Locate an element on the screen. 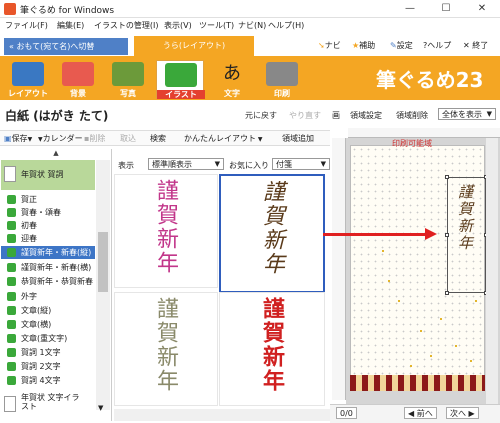  add-area-button: 領域追加 is located at coordinates (298, 138).